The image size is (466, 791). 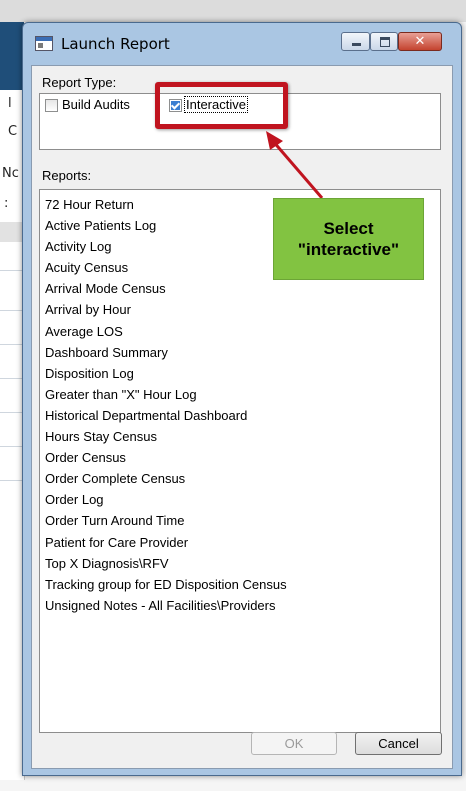 I want to click on callout-arrow, so click(x=295, y=165).